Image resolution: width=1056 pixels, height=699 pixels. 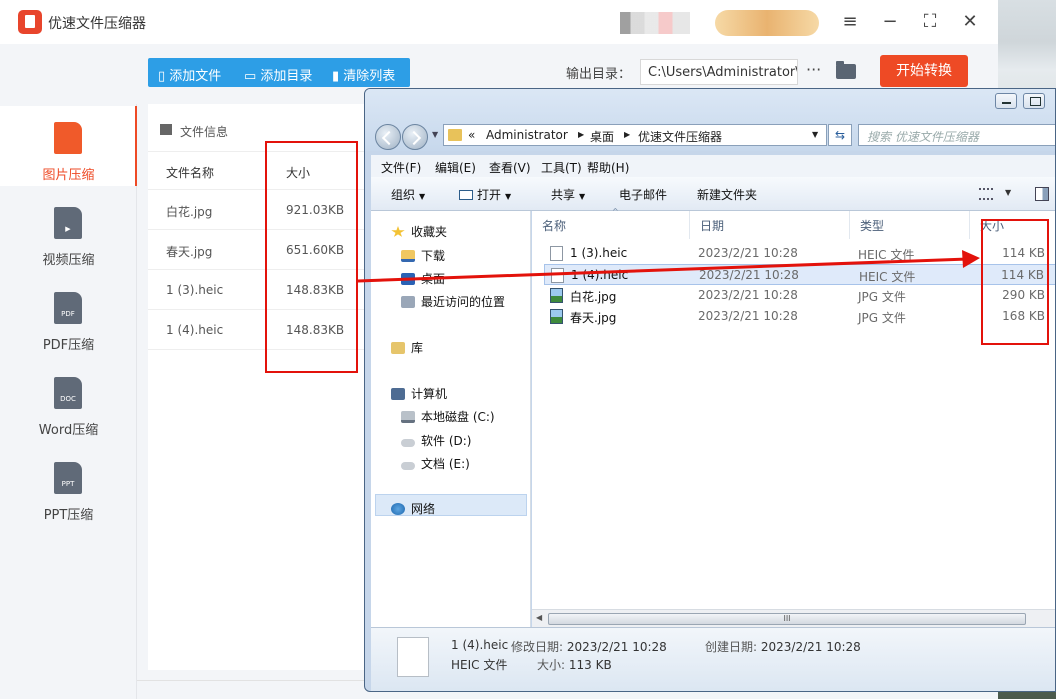 I want to click on sidebar-item-label: Word压缩, so click(x=68, y=430).